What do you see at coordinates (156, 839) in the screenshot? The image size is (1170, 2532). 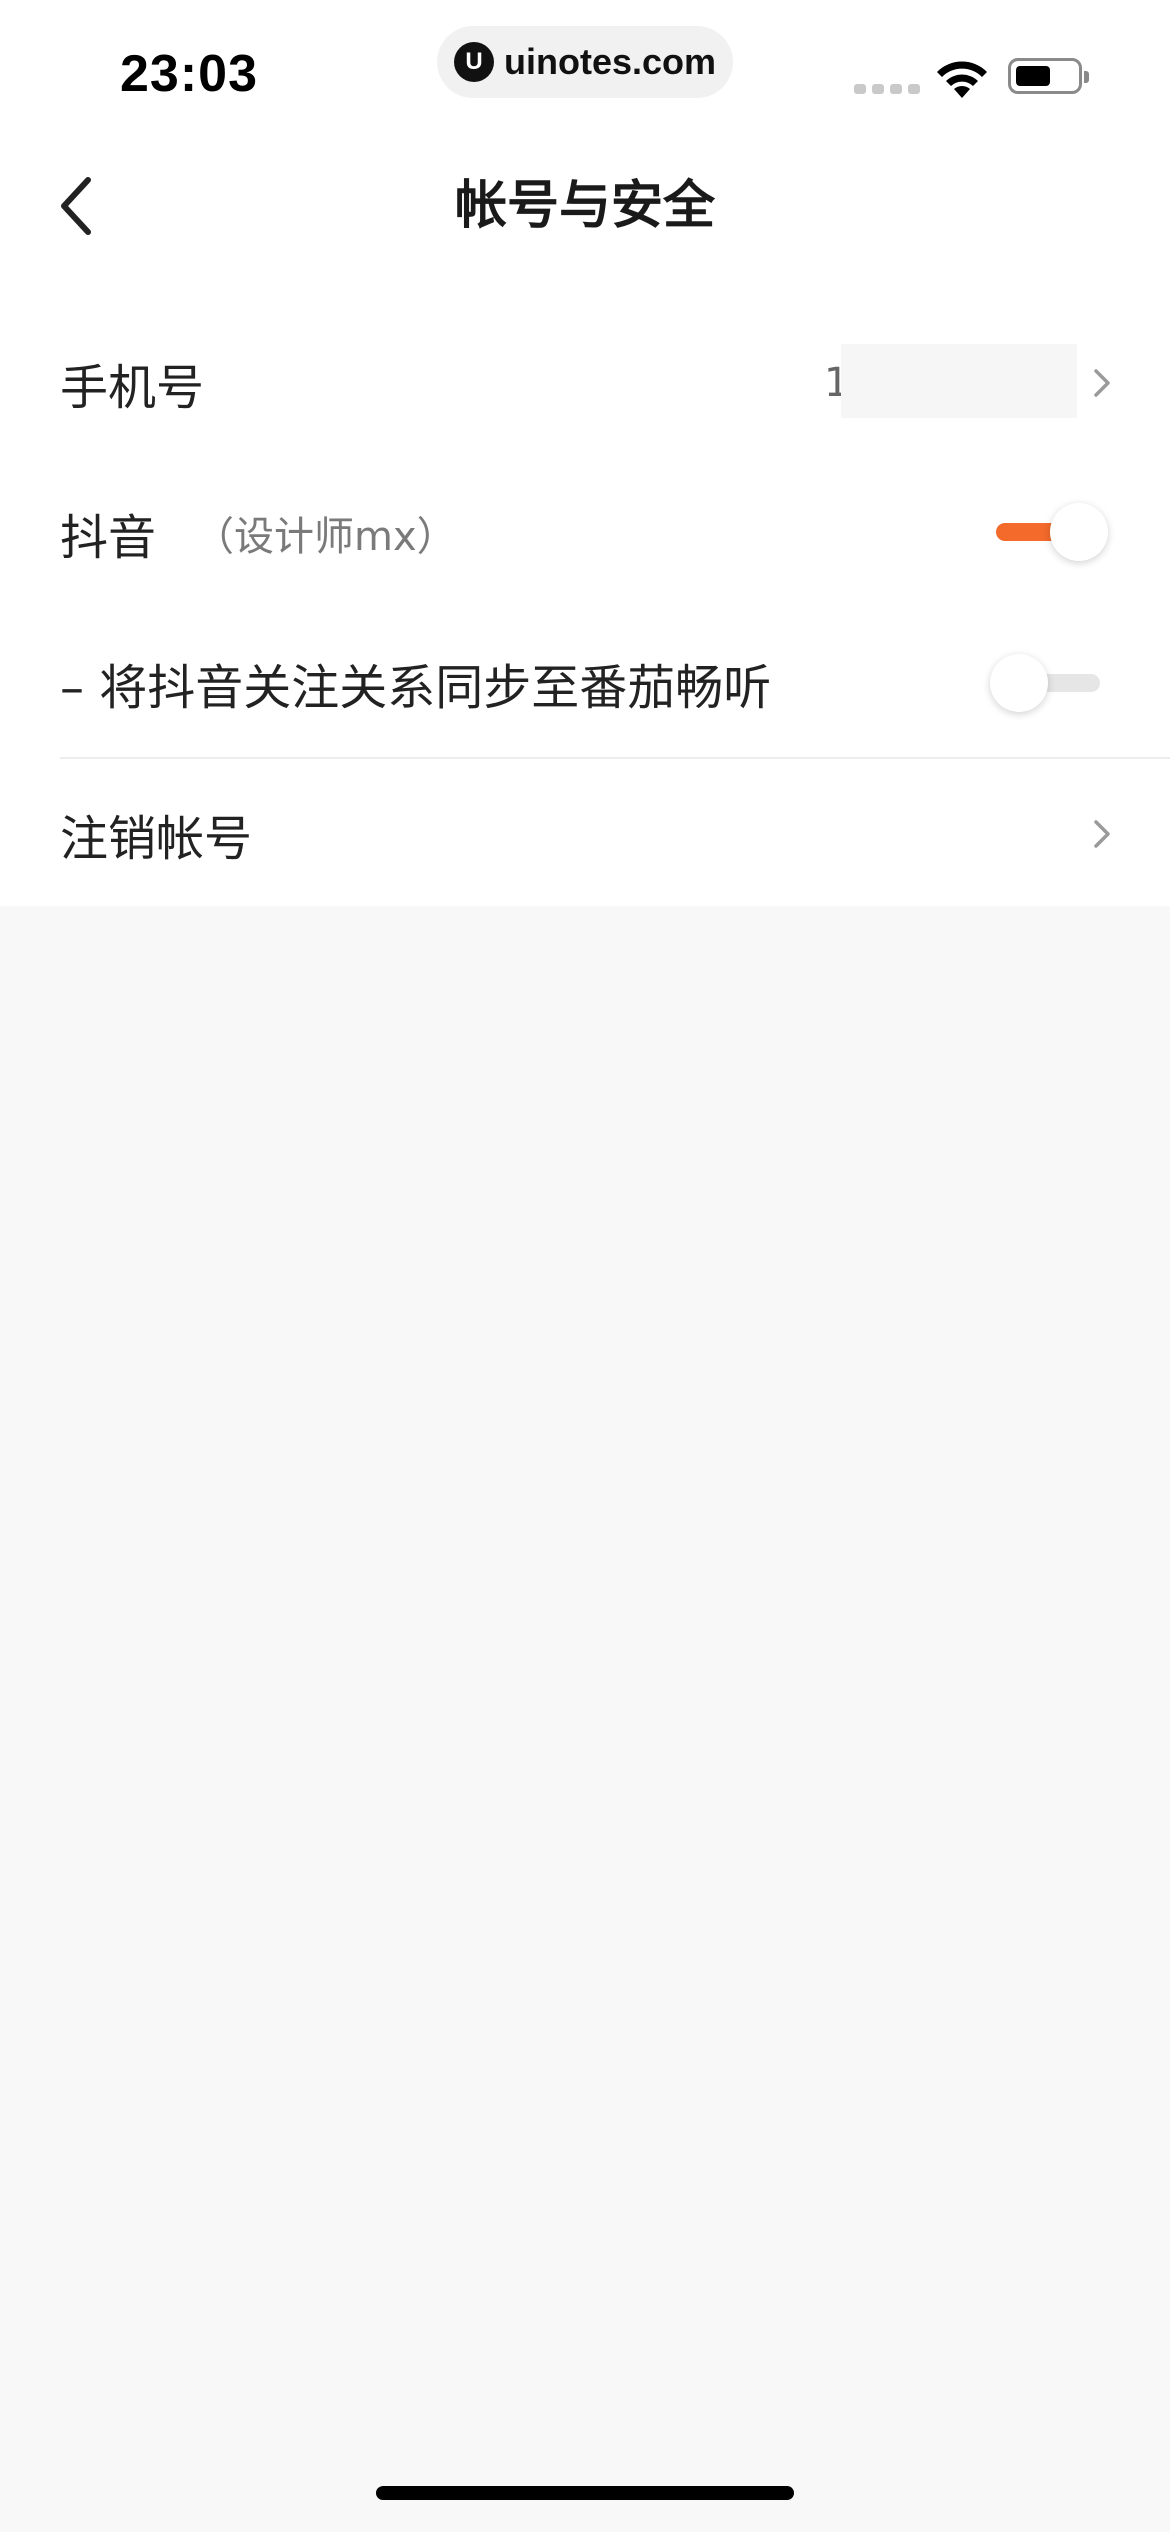 I see `deactivate-account-label: 注销帐号` at bounding box center [156, 839].